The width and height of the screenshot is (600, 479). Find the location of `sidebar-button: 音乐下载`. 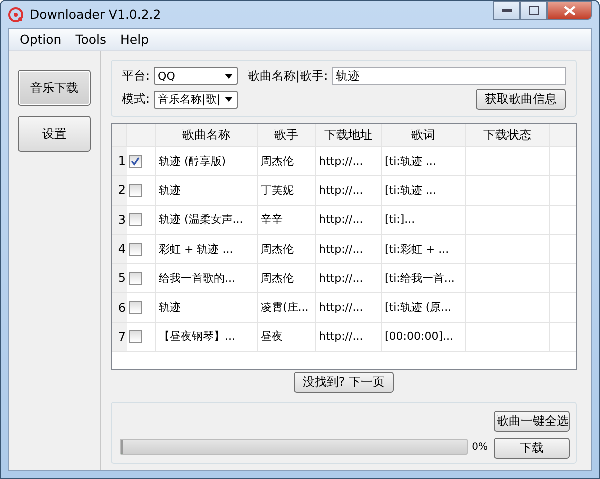

sidebar-button: 音乐下载 is located at coordinates (54, 88).